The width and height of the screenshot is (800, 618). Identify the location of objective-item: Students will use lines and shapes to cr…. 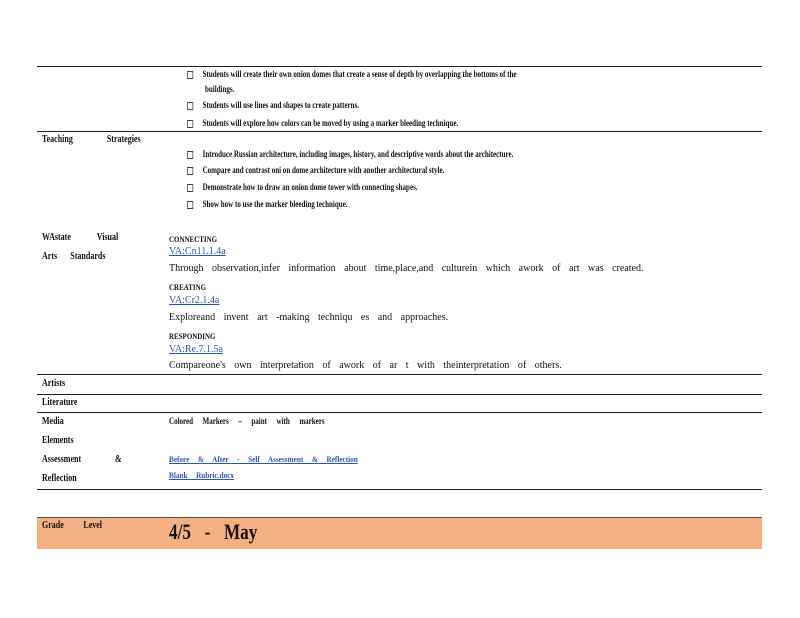
(273, 105).